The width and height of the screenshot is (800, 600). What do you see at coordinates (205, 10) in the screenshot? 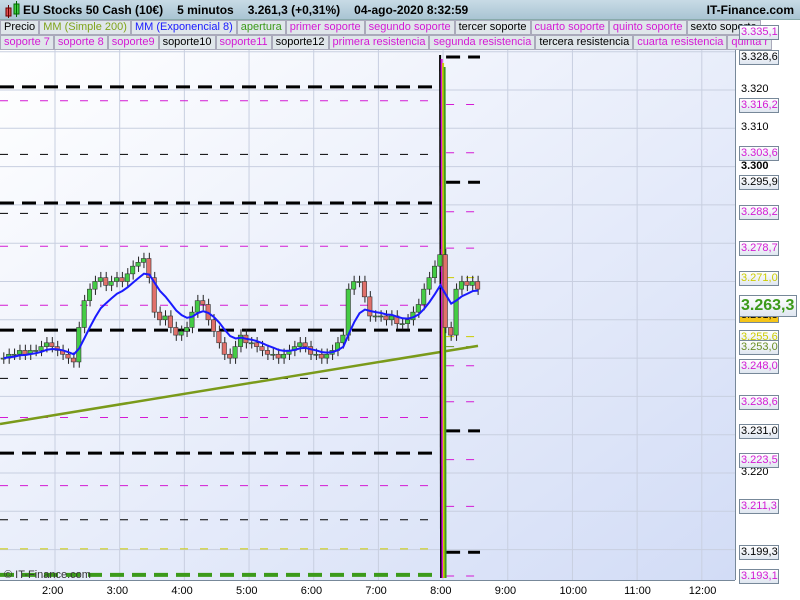
I see `interval: 5 minutos` at bounding box center [205, 10].